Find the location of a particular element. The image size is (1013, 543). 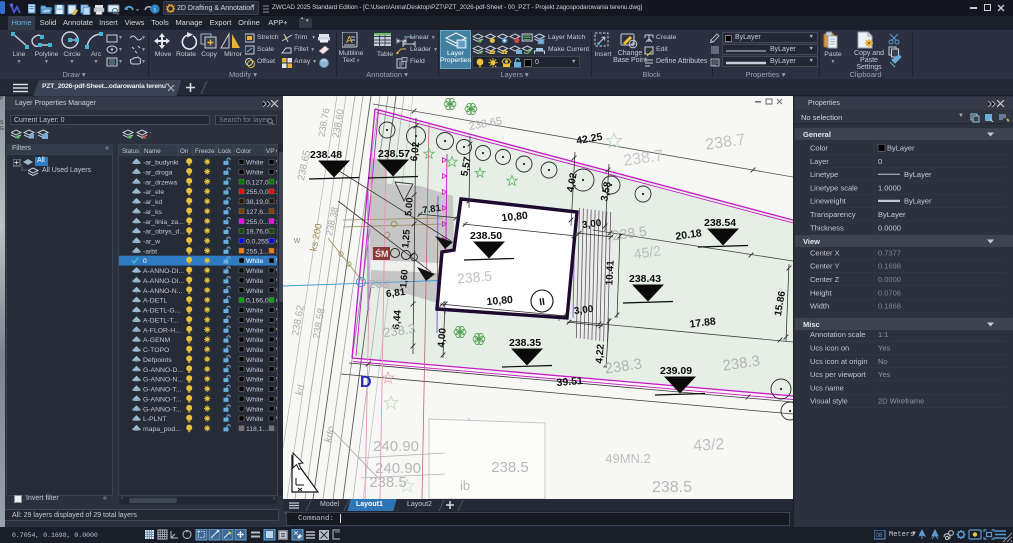

svg-text: Name is located at coordinates (152, 151).